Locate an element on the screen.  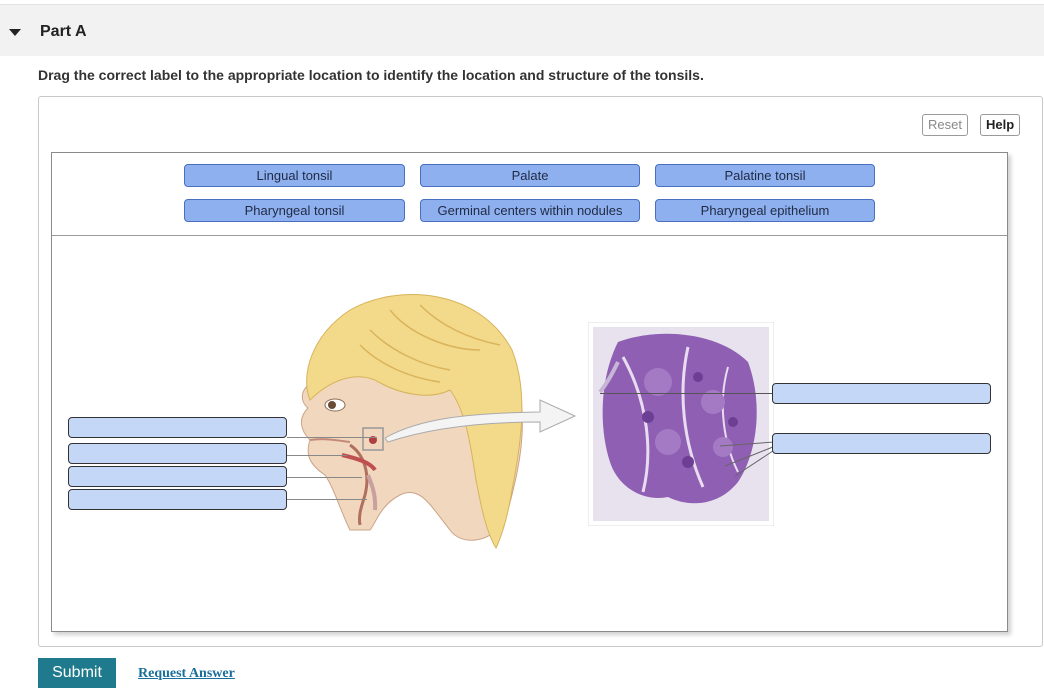
label-bank-divider is located at coordinates (529, 235).